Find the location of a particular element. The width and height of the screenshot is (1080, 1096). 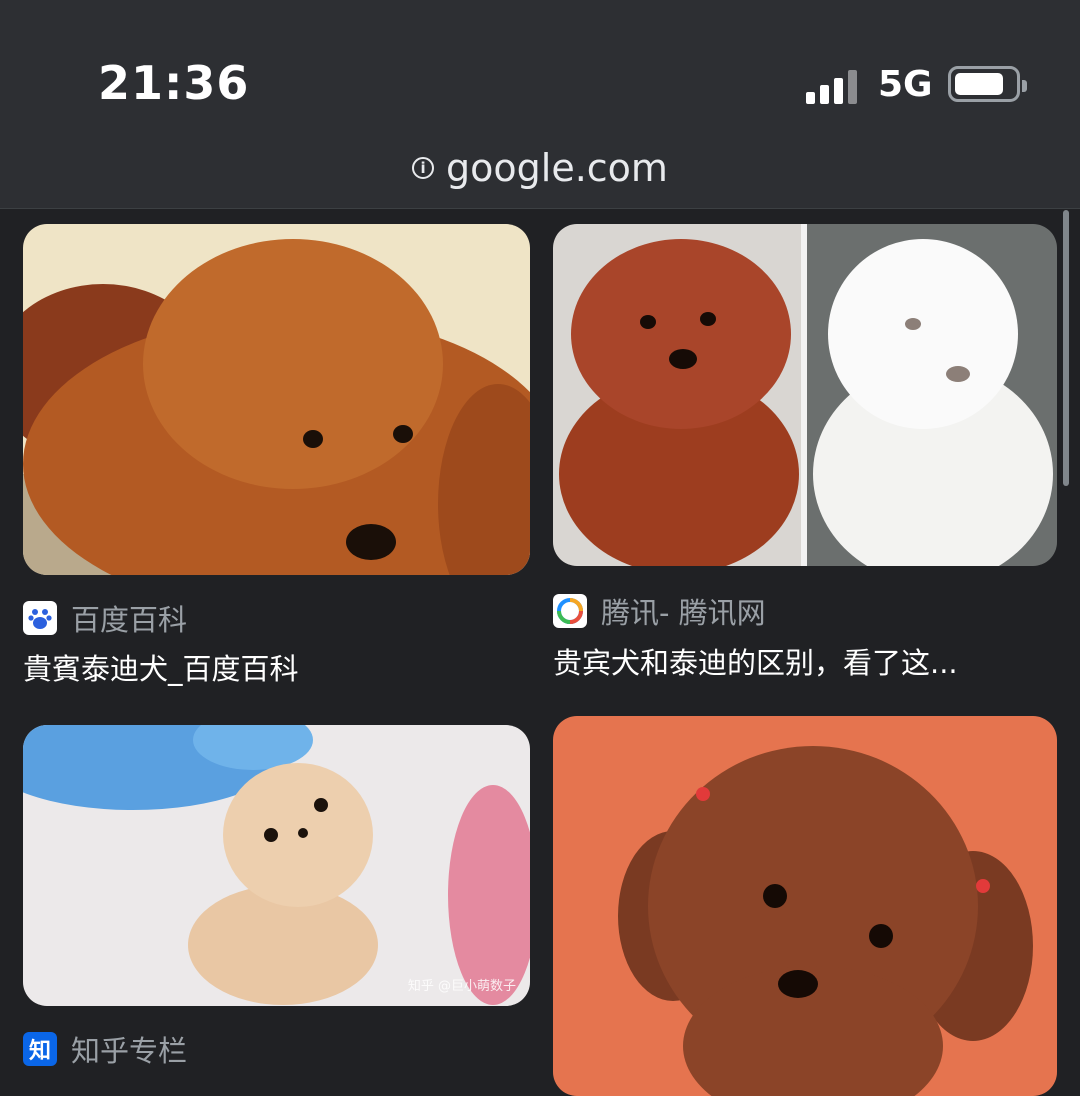

tencent-news-icon is located at coordinates (570, 611).